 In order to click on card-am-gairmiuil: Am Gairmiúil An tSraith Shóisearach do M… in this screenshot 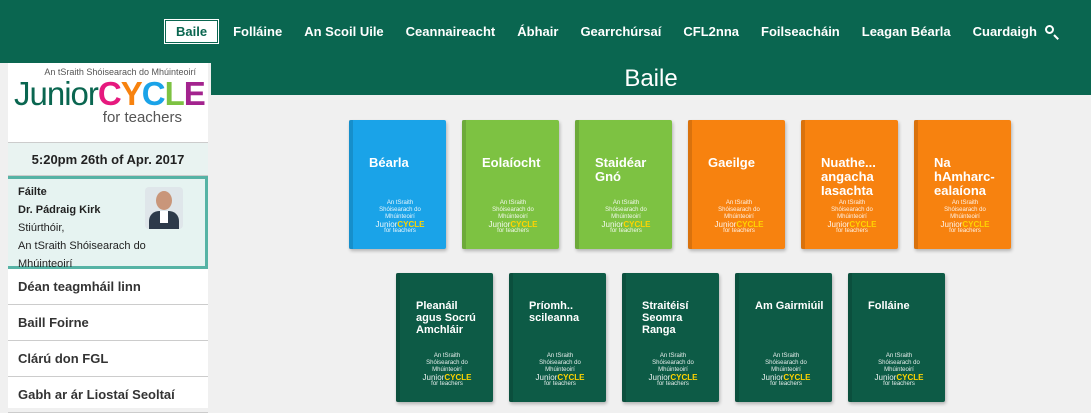, I will do `click(783, 337)`.